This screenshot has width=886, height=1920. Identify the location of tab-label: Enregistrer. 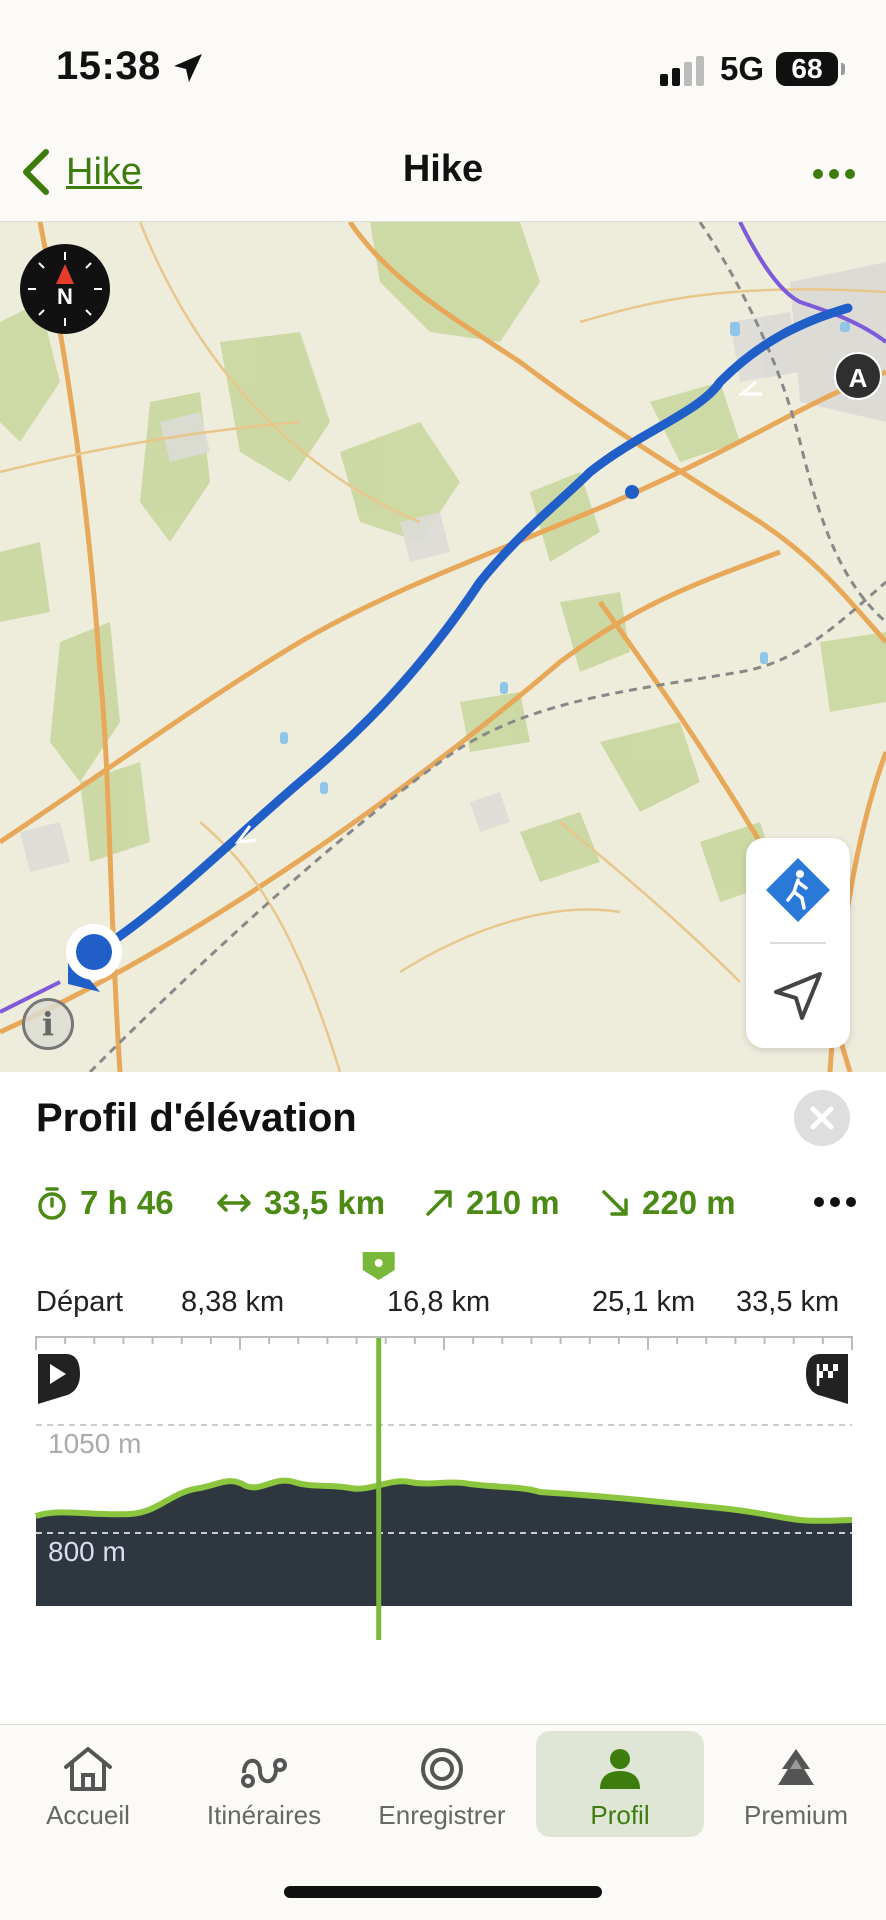
(442, 1815).